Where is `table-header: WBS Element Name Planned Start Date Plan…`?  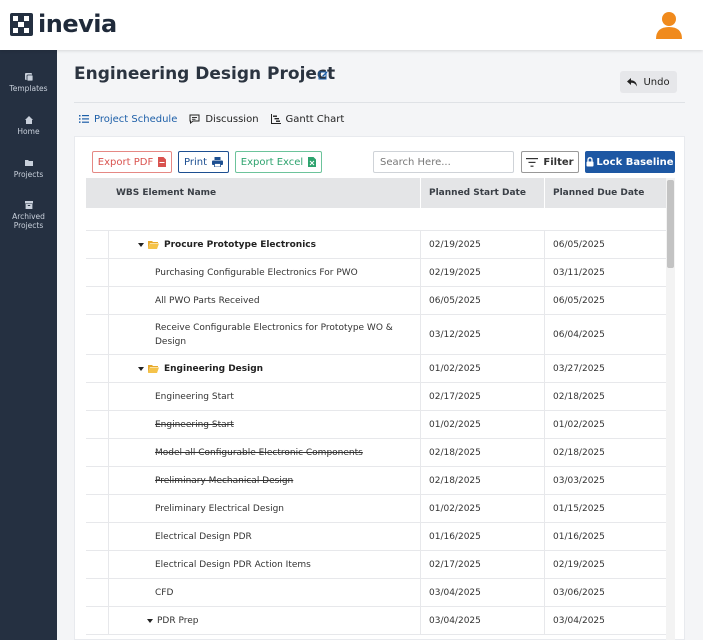 table-header: WBS Element Name Planned Start Date Plan… is located at coordinates (376, 193).